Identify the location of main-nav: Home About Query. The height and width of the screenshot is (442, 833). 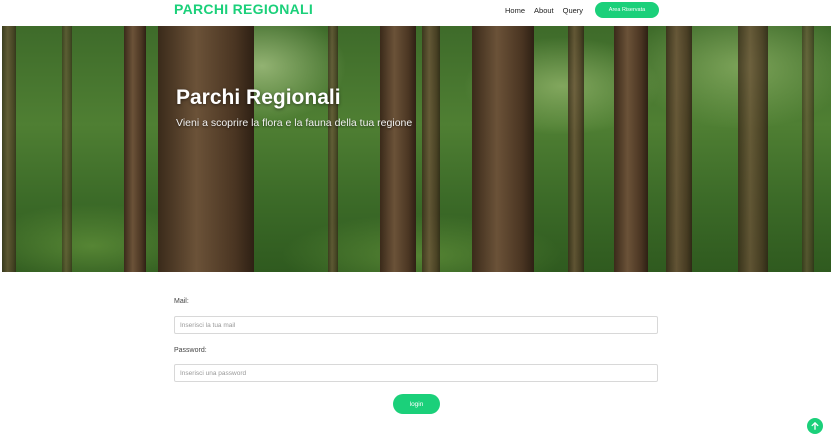
(548, 10).